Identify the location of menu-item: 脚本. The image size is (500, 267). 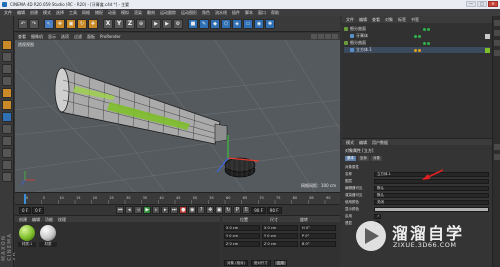
(249, 12).